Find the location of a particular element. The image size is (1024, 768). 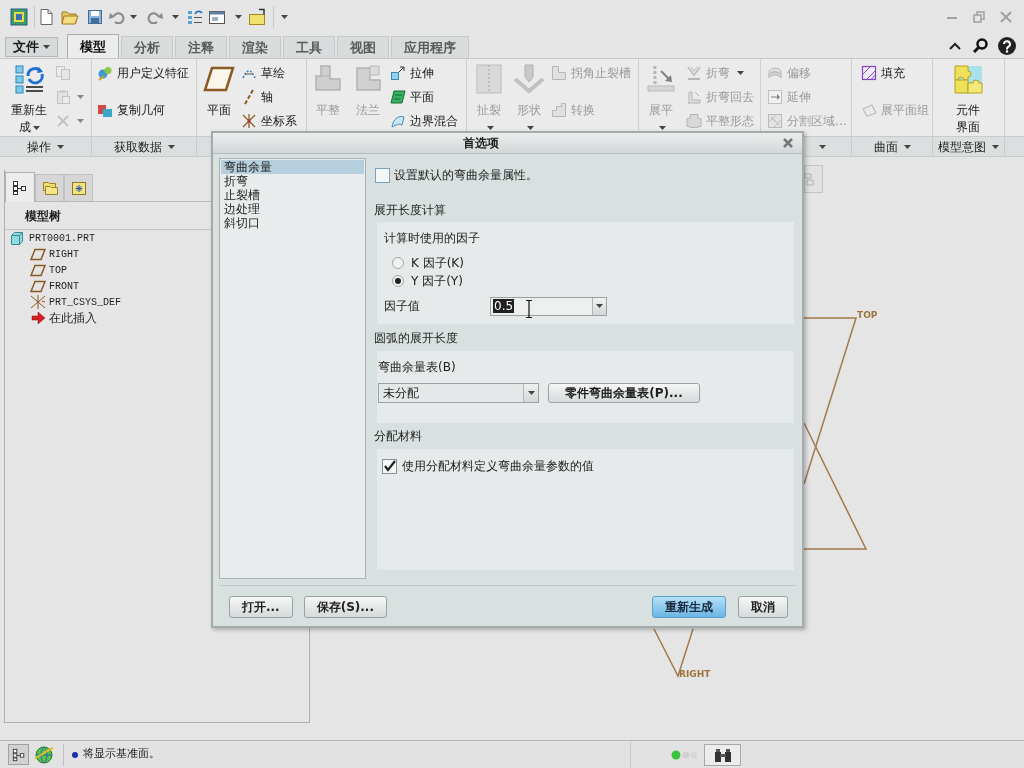

file-menu-button: 文件 is located at coordinates (31, 47).